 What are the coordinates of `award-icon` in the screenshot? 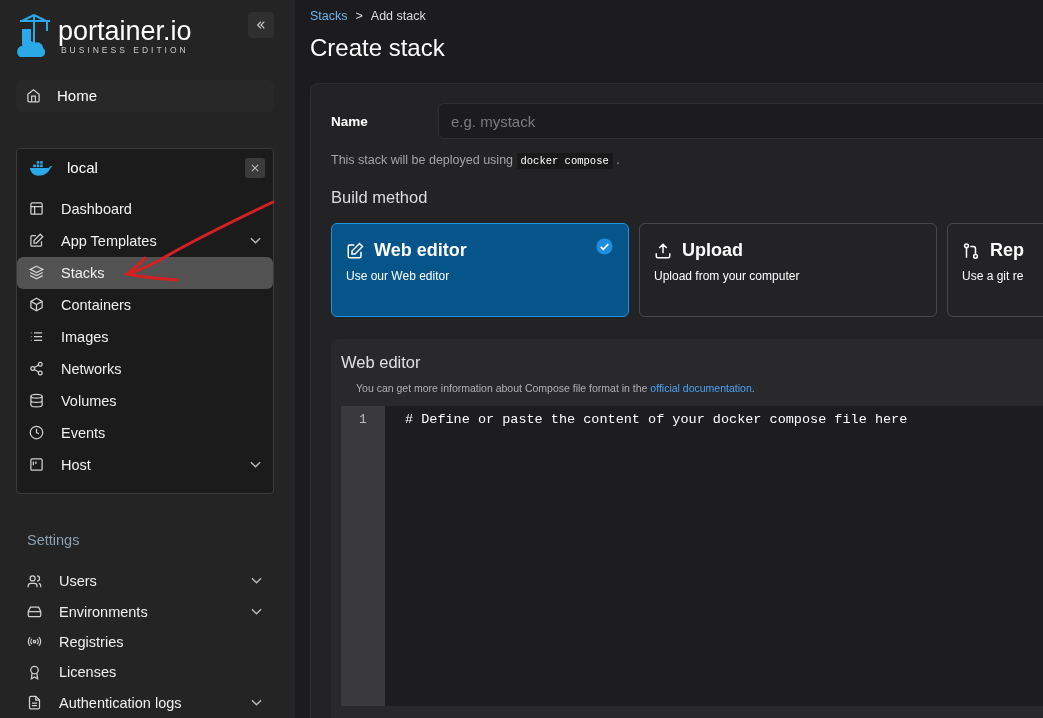 It's located at (34, 672).